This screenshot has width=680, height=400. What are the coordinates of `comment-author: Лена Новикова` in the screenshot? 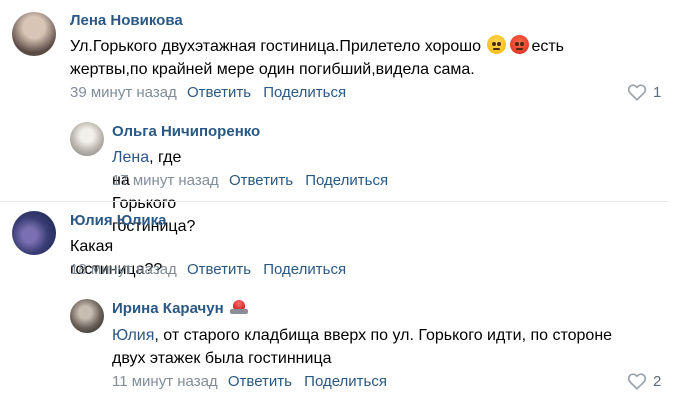 It's located at (126, 20).